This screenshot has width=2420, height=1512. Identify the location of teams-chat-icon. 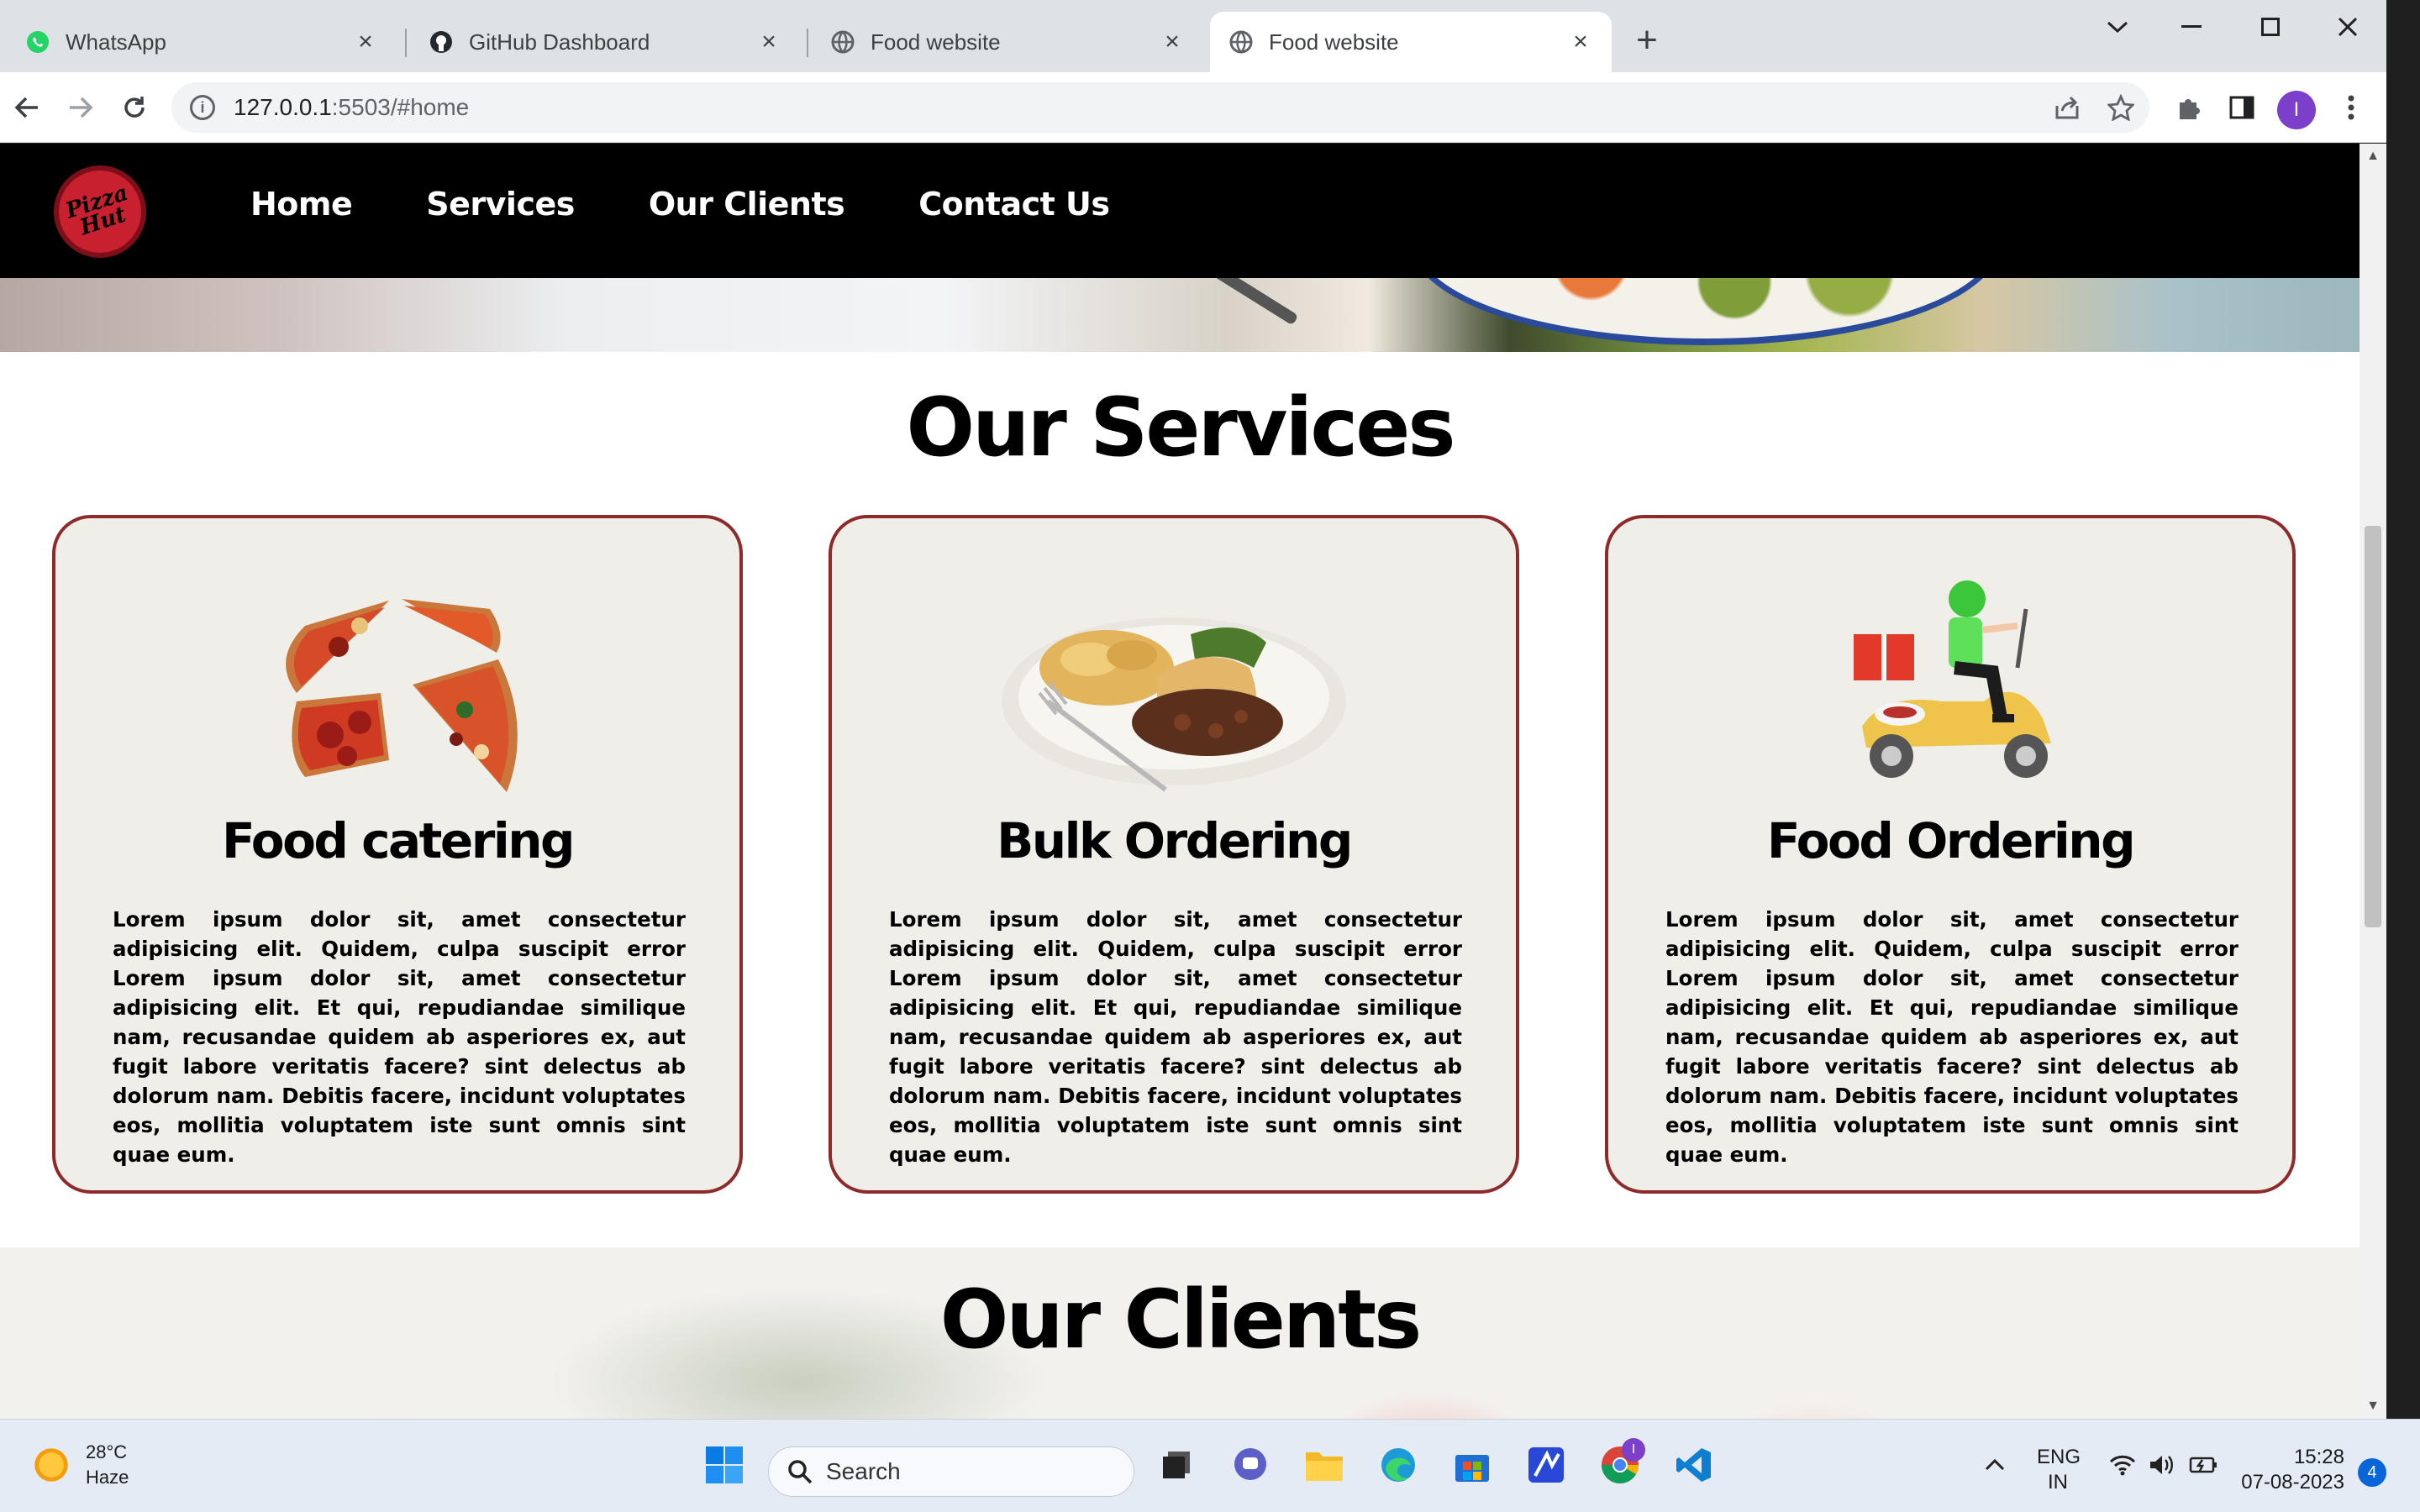
(1250, 1465).